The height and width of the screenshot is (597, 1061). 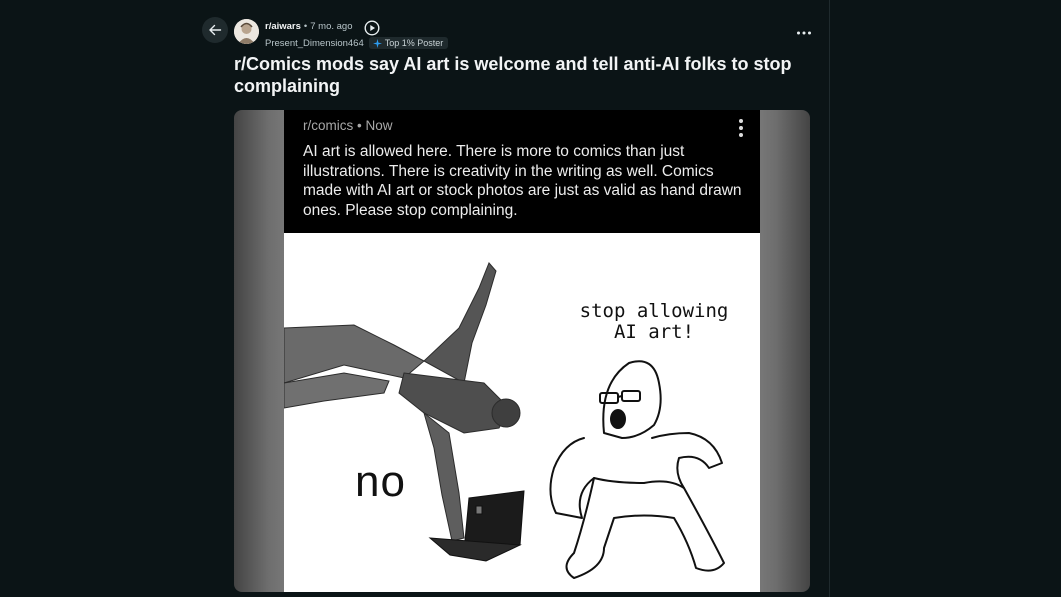 I want to click on post-meta: r/aiwars • 7 mo. ago, so click(x=309, y=26).